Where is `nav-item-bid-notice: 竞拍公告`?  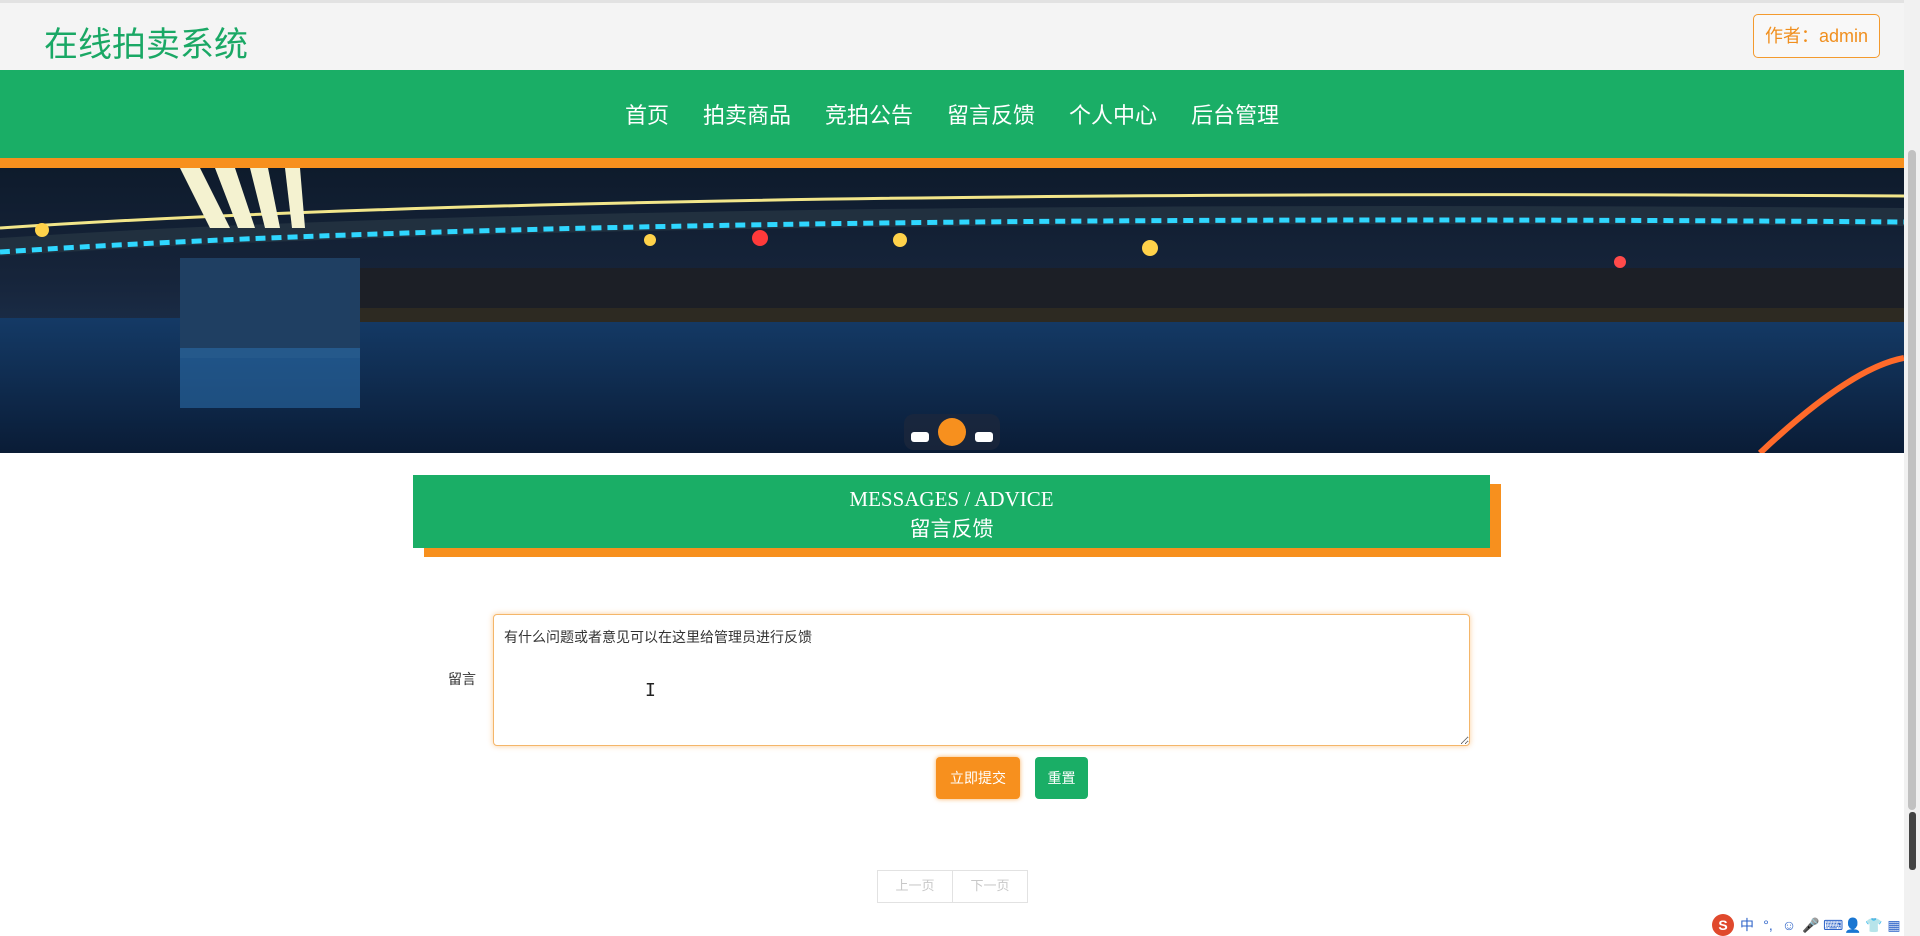 nav-item-bid-notice: 竞拍公告 is located at coordinates (869, 114).